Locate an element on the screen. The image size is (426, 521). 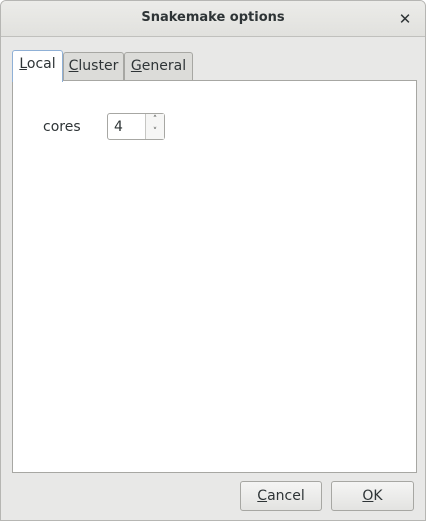
tab-cluster-label: luster is located at coordinates (98, 66).